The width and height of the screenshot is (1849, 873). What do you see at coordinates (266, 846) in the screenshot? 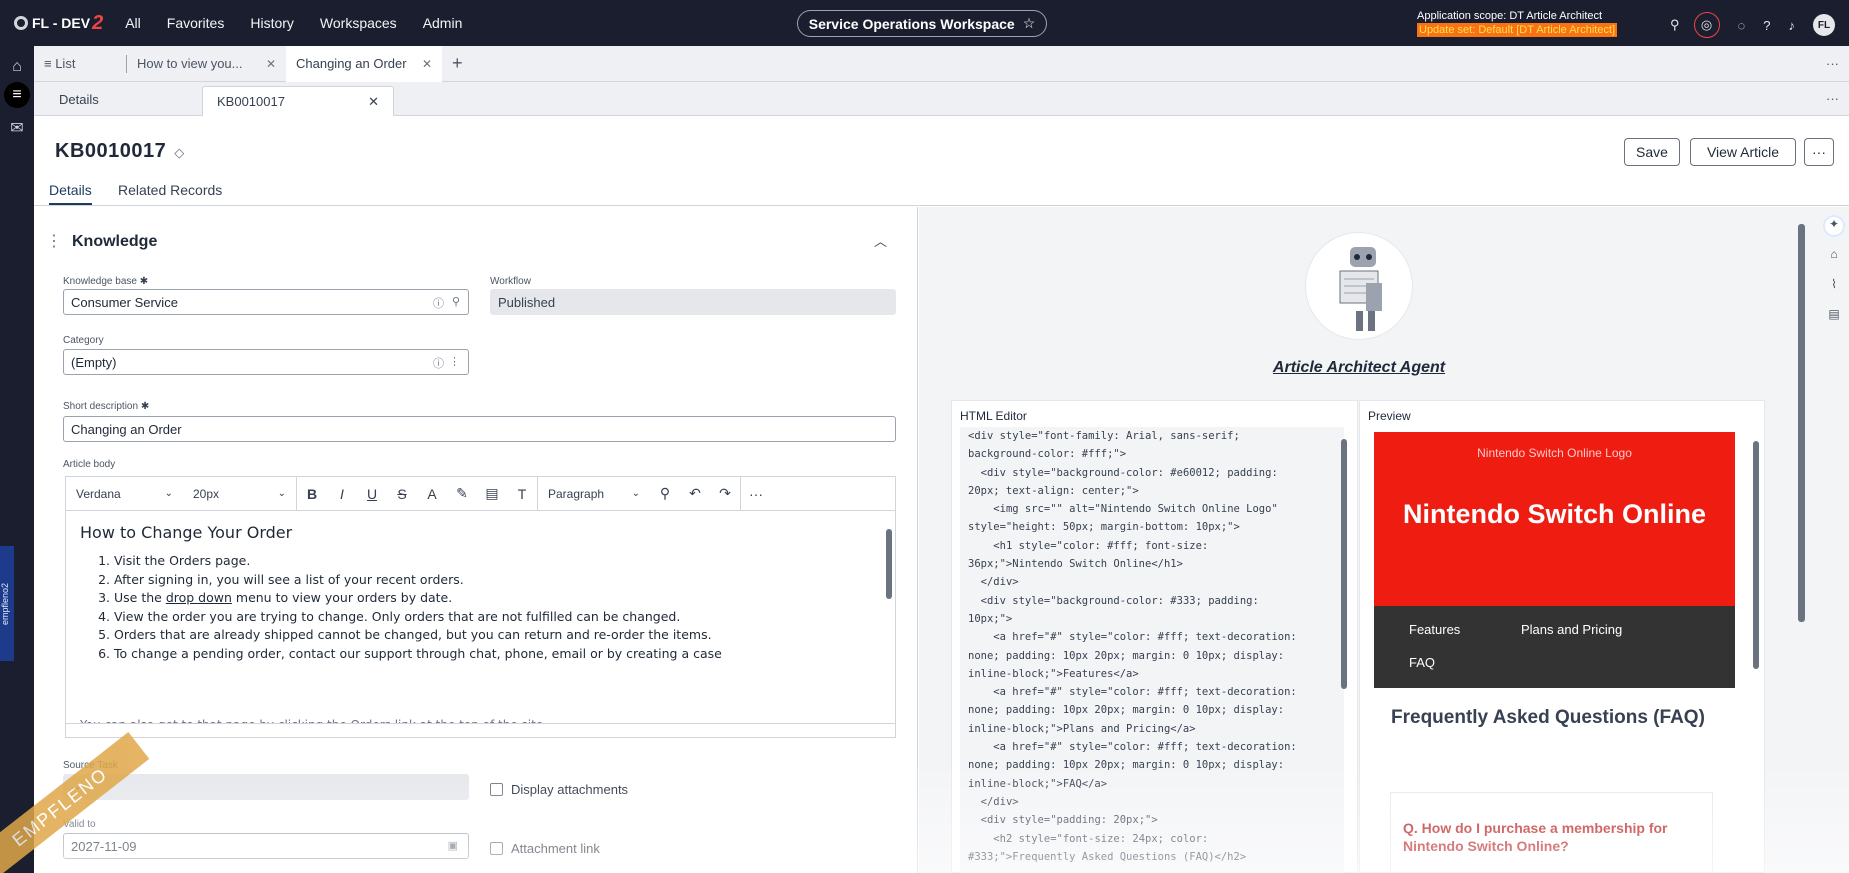
I see `valid-to-field: 2027-11-09 ▣` at bounding box center [266, 846].